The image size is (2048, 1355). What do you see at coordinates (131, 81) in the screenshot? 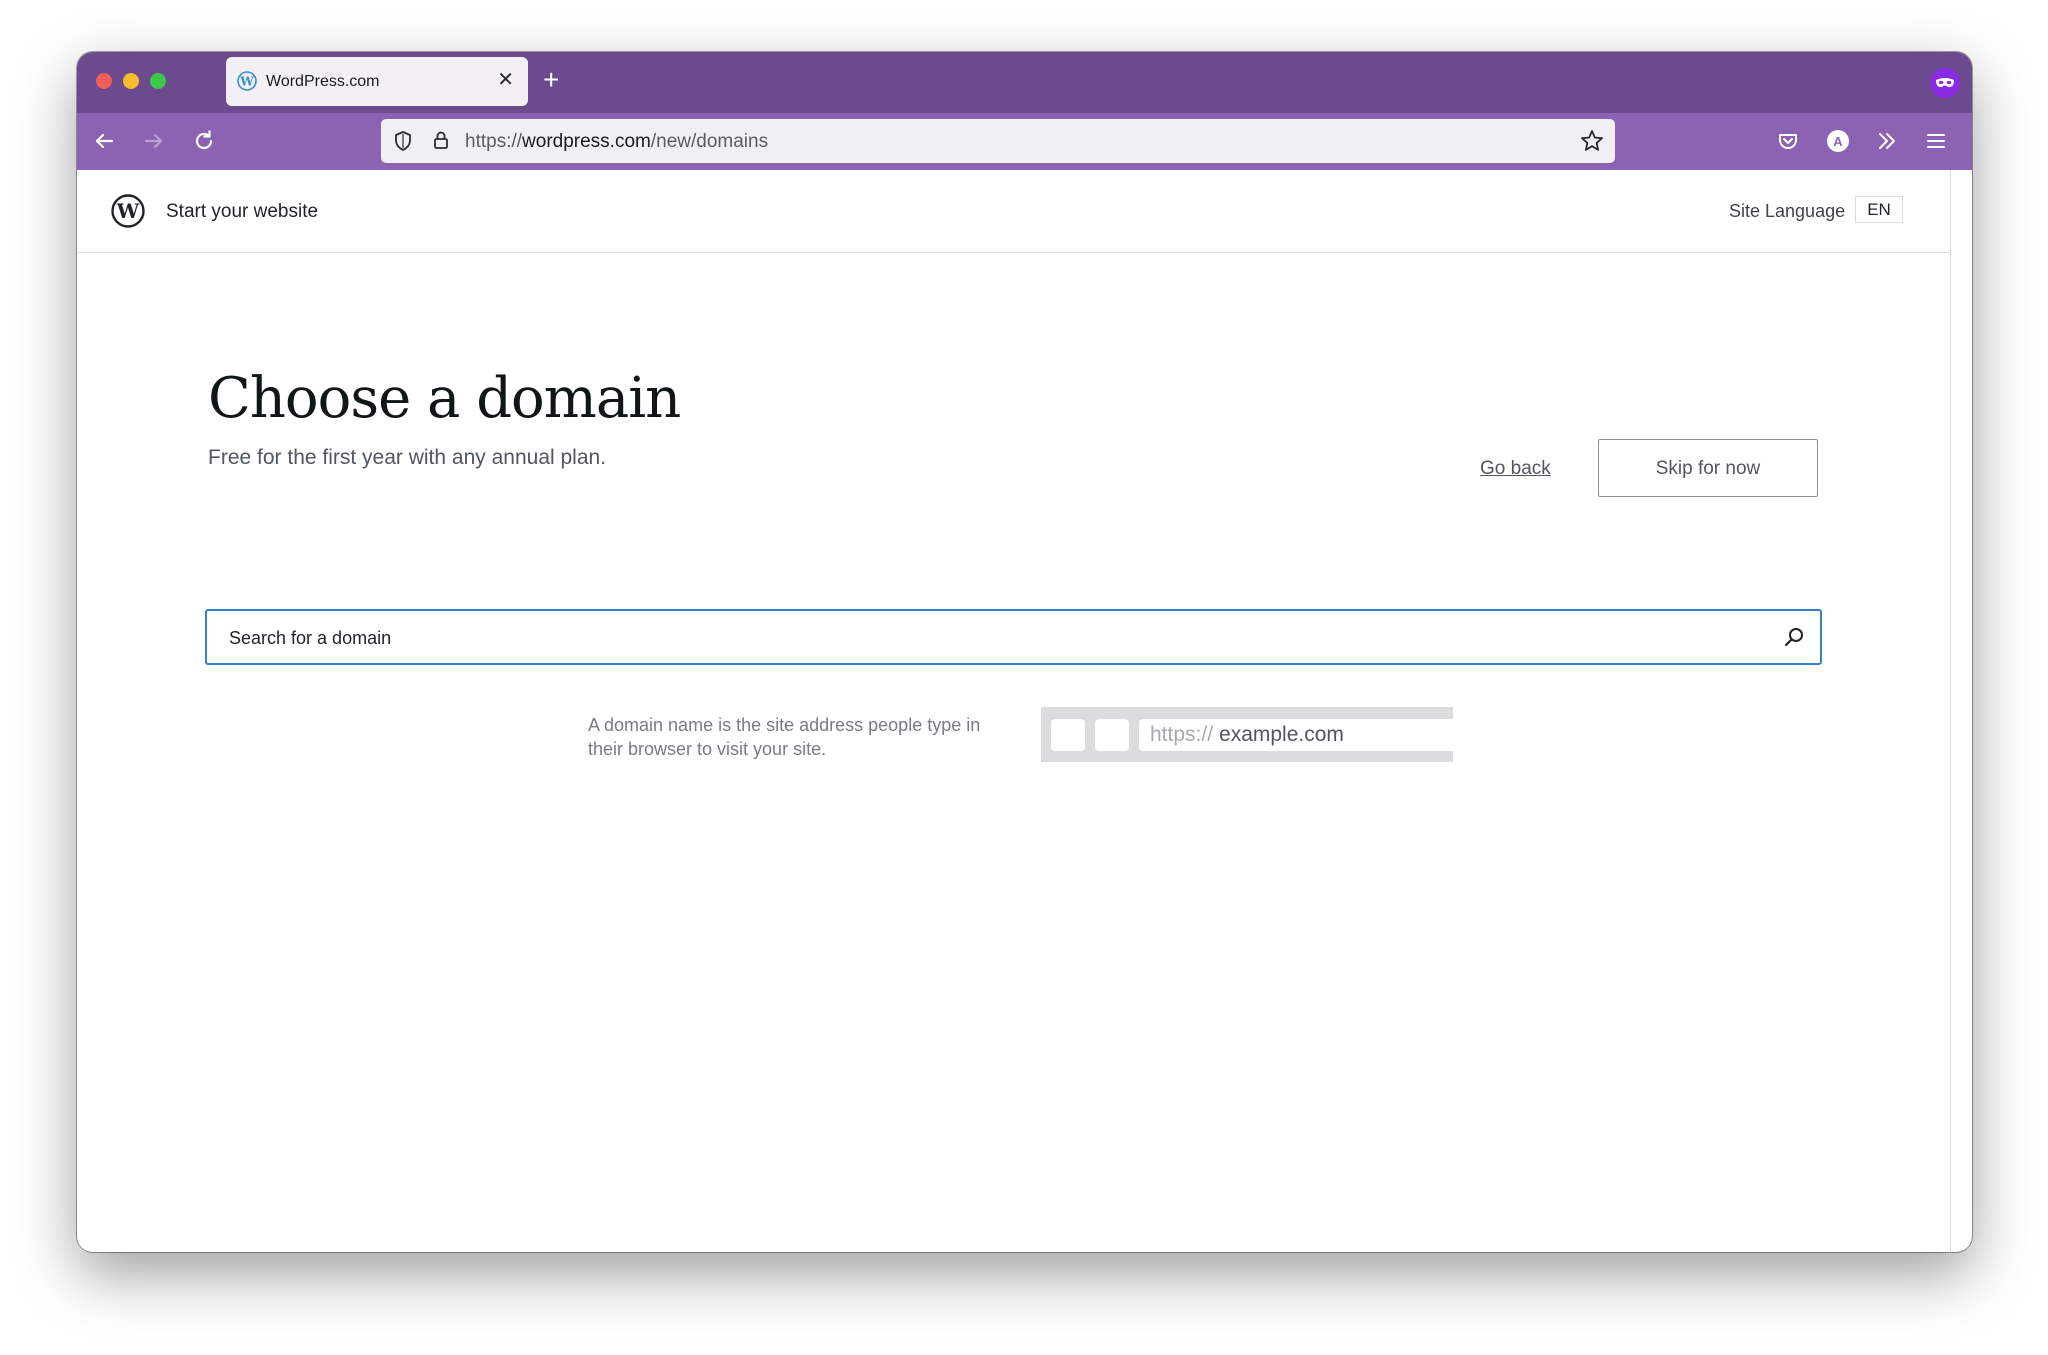
I see `minimize-window-button` at bounding box center [131, 81].